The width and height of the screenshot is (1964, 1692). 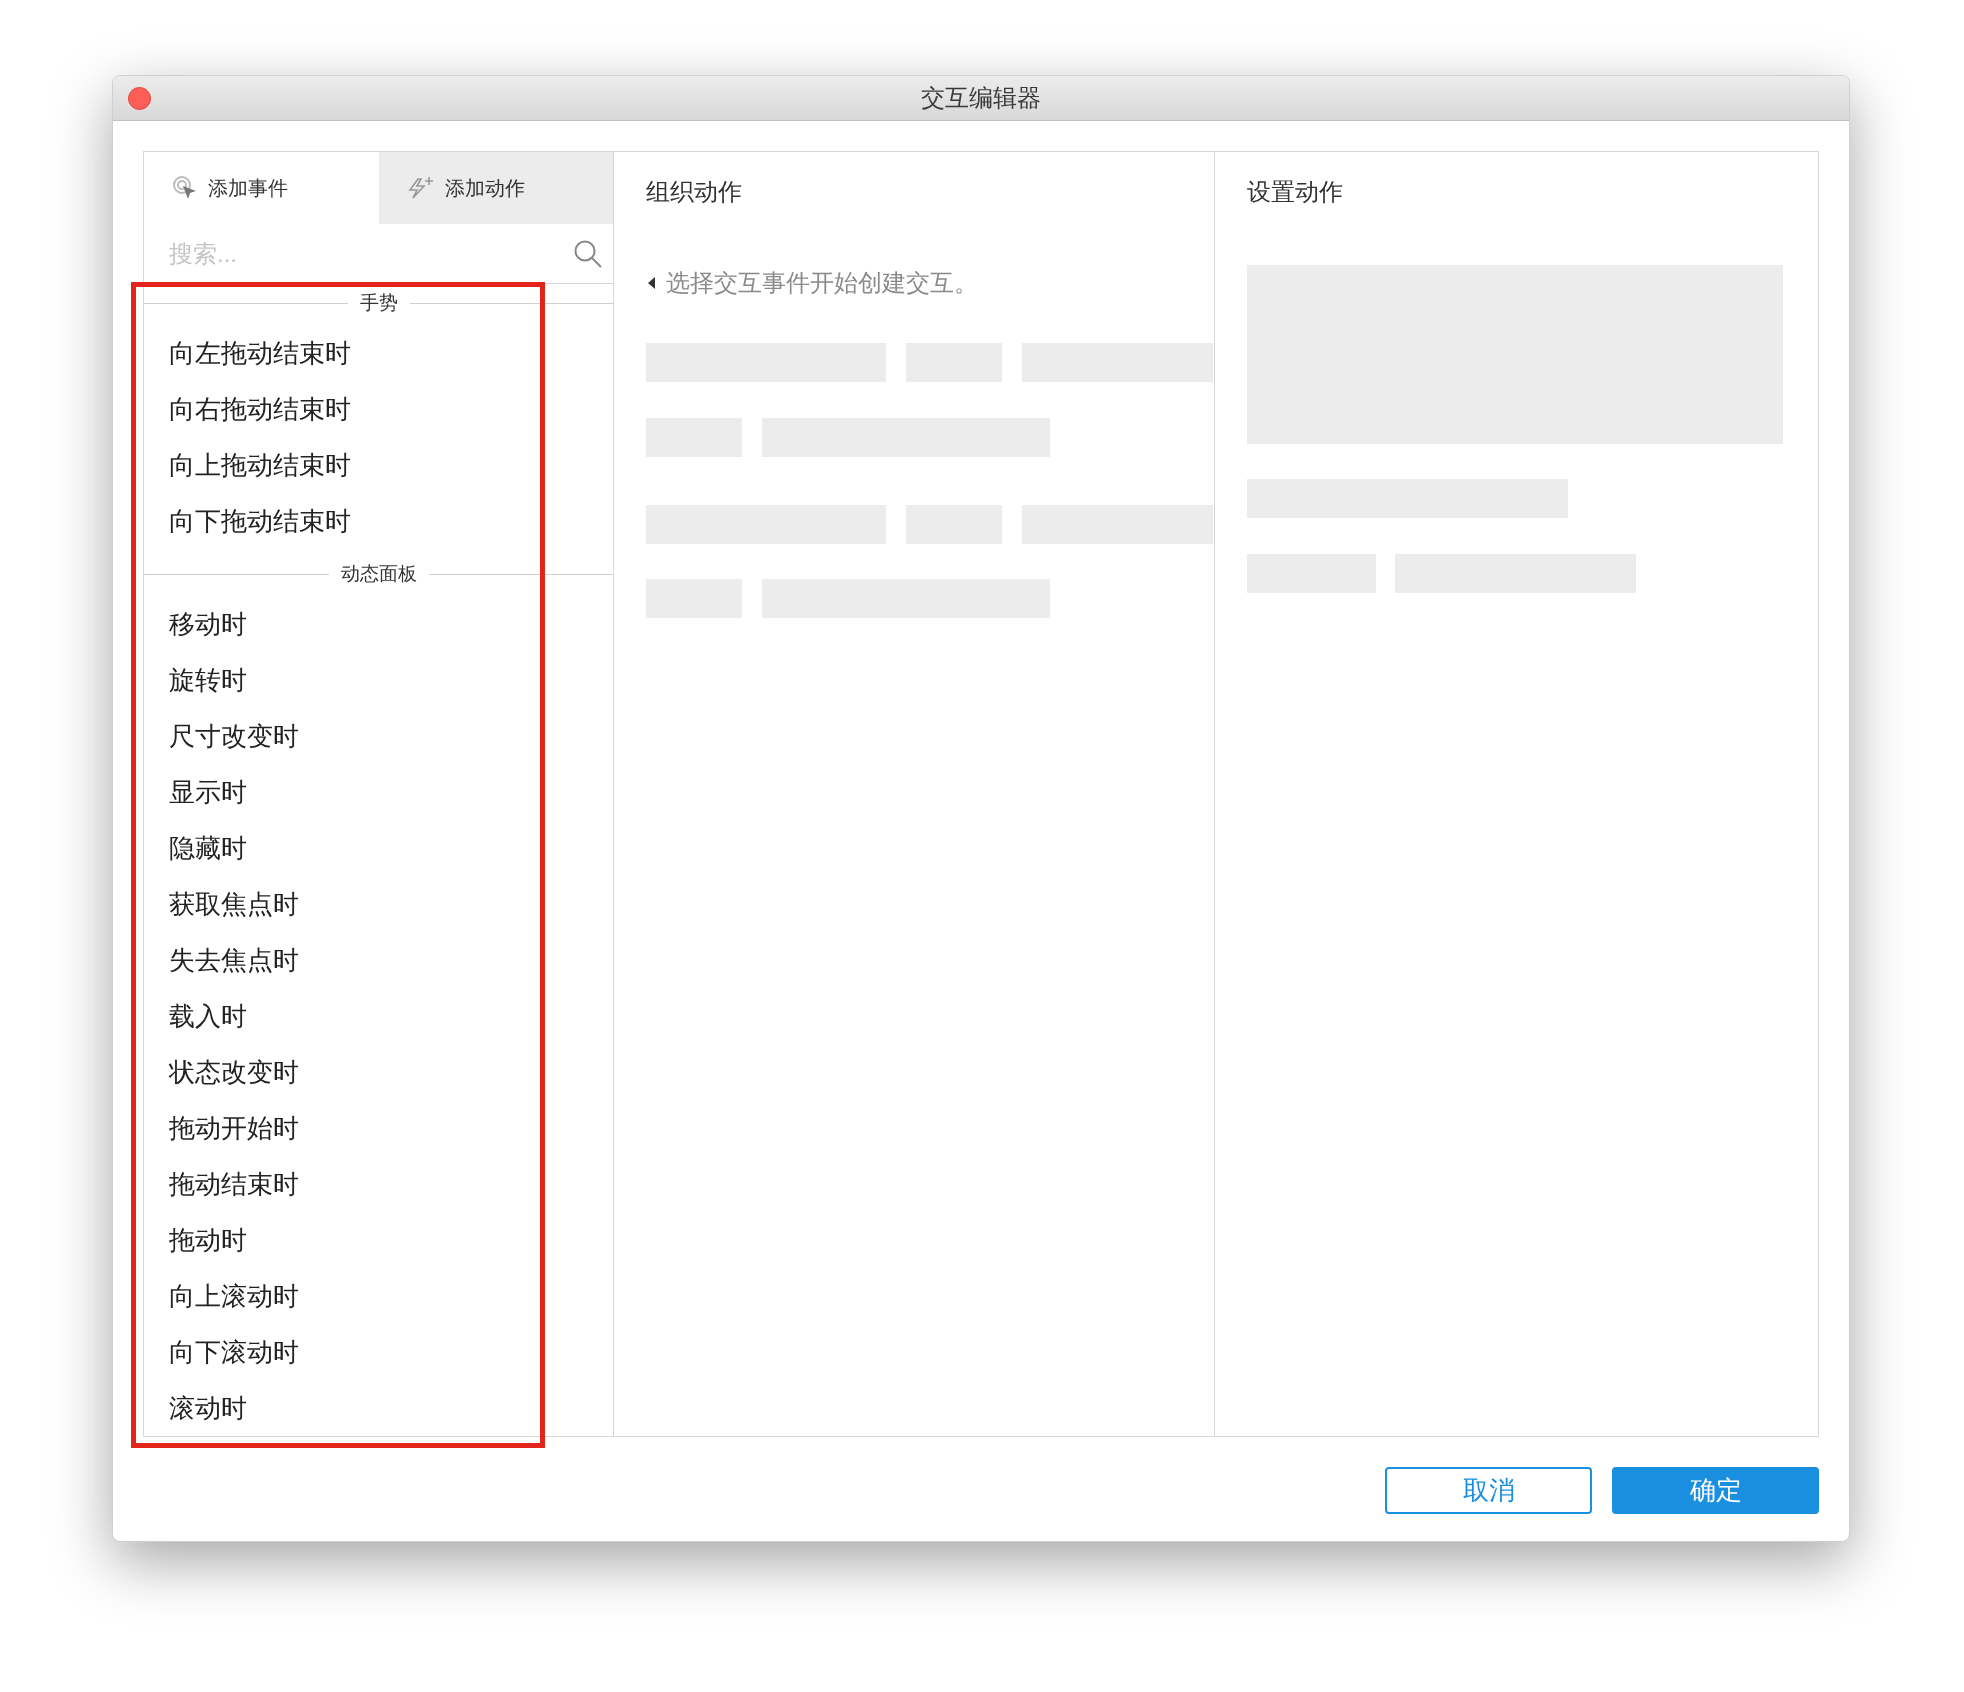 What do you see at coordinates (226, 1352) in the screenshot?
I see `event-item: 向下滚动时` at bounding box center [226, 1352].